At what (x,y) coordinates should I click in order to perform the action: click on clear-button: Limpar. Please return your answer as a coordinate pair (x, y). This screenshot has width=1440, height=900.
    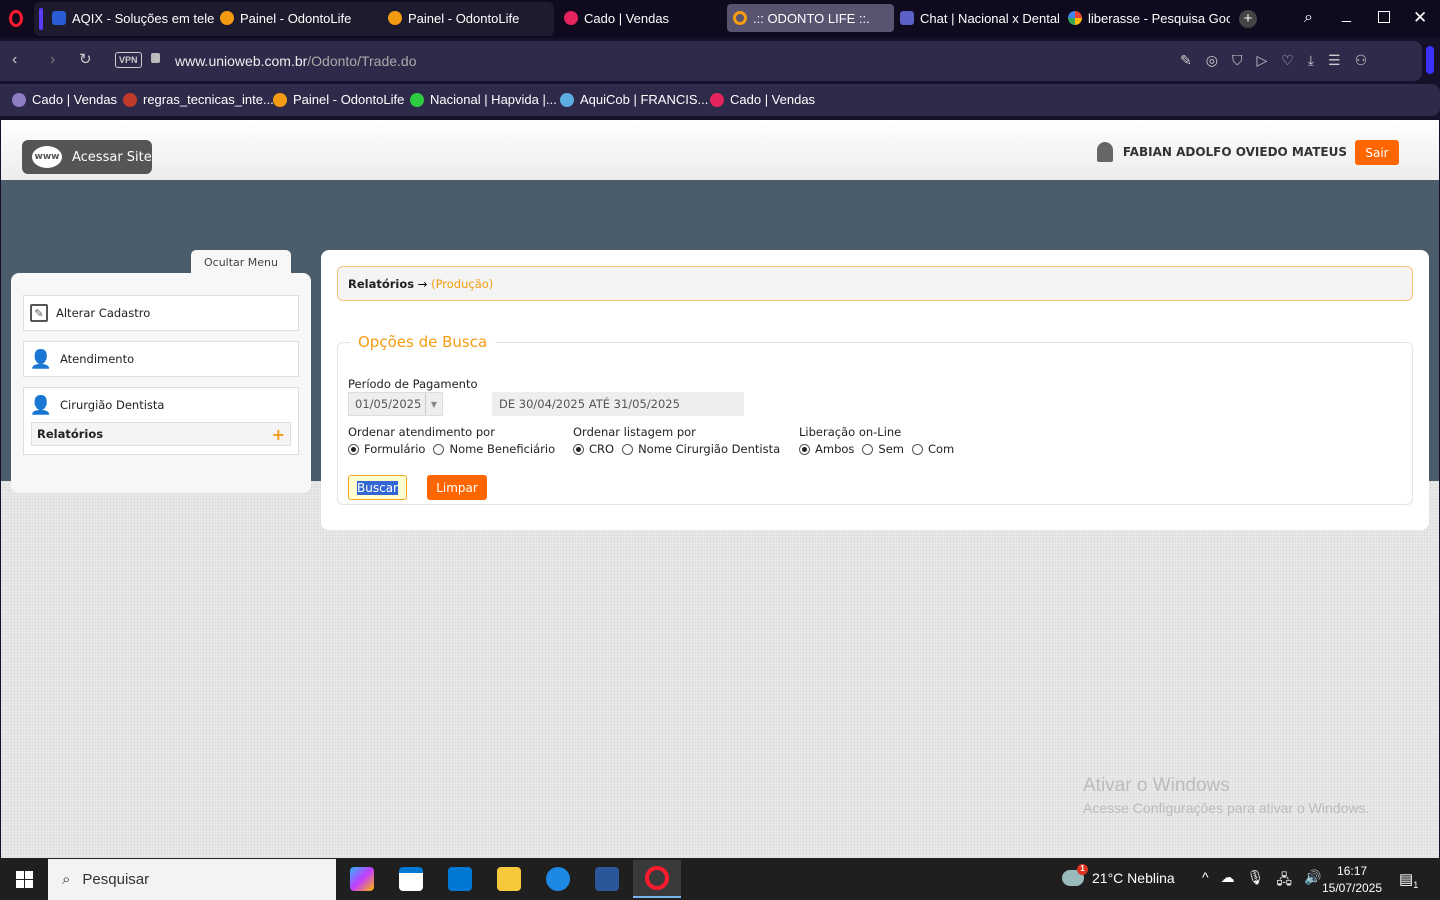
    Looking at the image, I should click on (457, 487).